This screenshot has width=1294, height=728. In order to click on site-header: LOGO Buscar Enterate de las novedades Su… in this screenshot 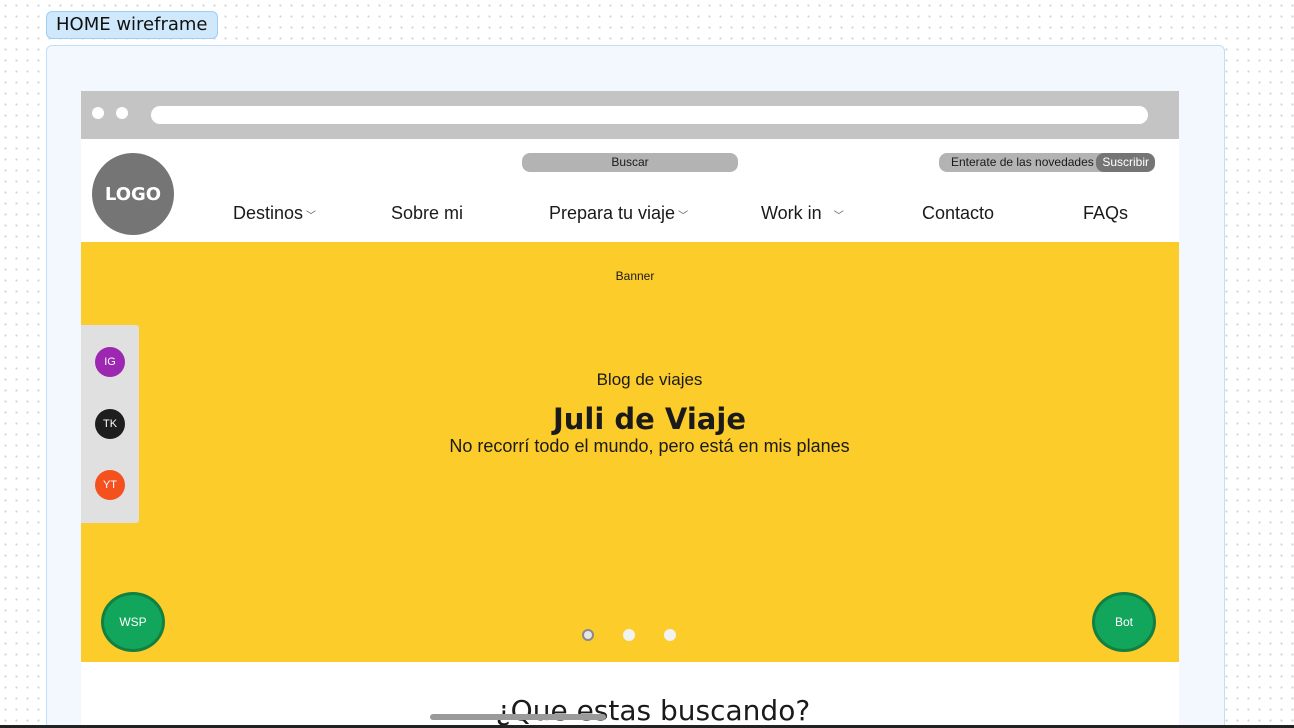, I will do `click(630, 190)`.